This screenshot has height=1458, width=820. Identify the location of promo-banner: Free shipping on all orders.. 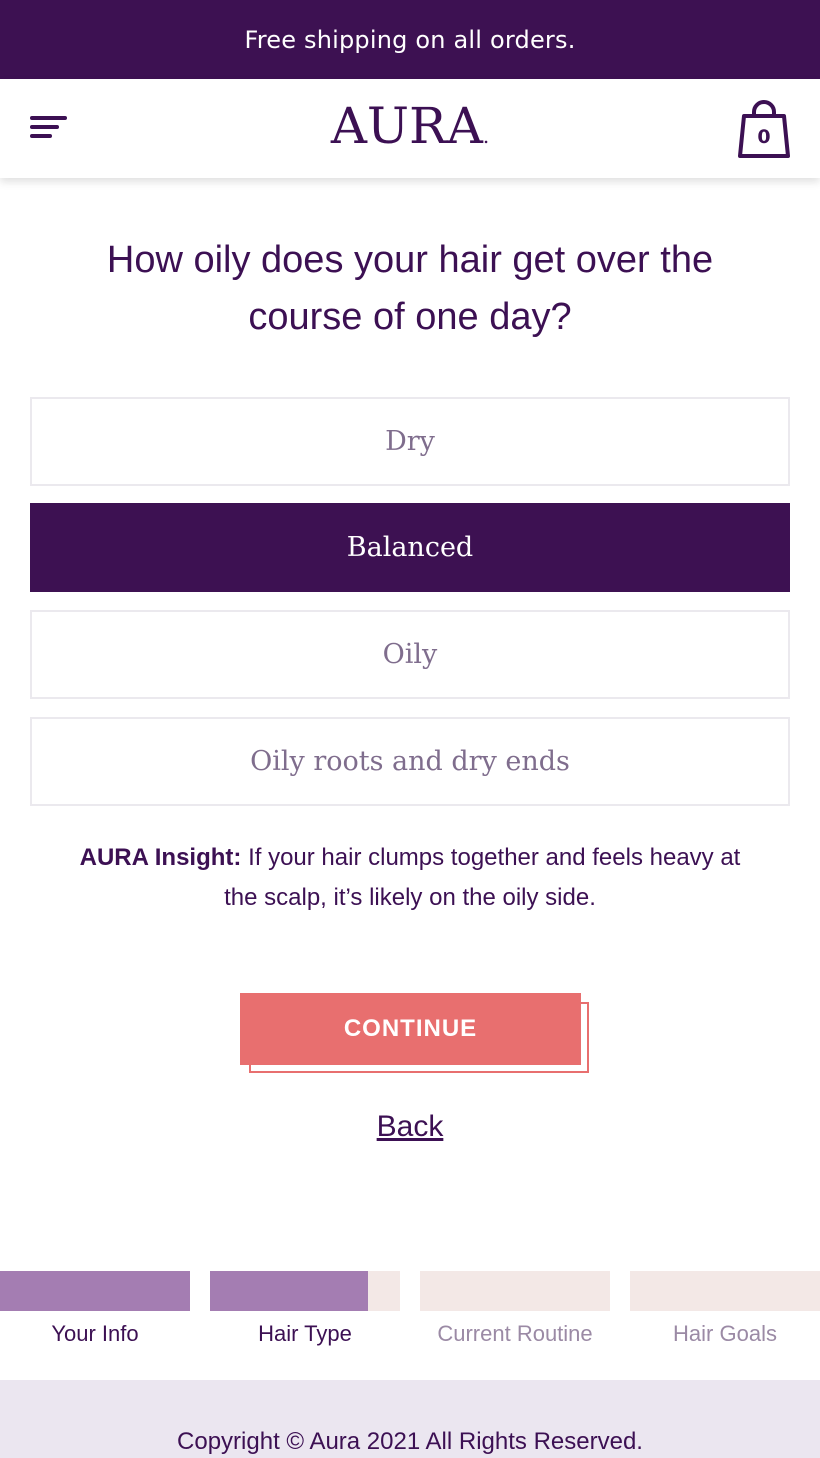
(410, 39).